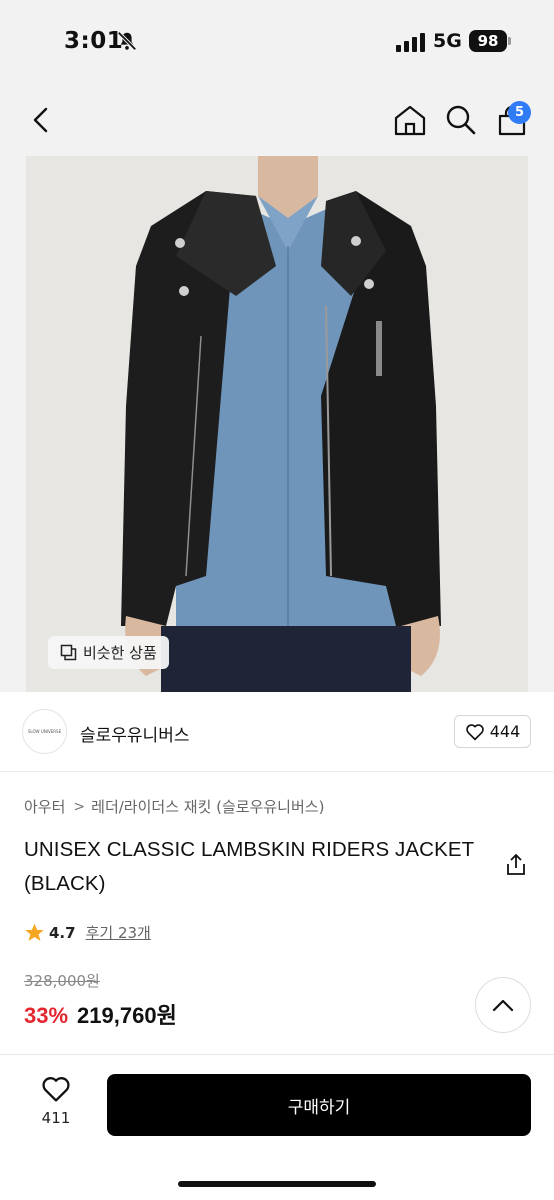 This screenshot has width=554, height=1200. Describe the element at coordinates (410, 120) in the screenshot. I see `home-icon` at that location.